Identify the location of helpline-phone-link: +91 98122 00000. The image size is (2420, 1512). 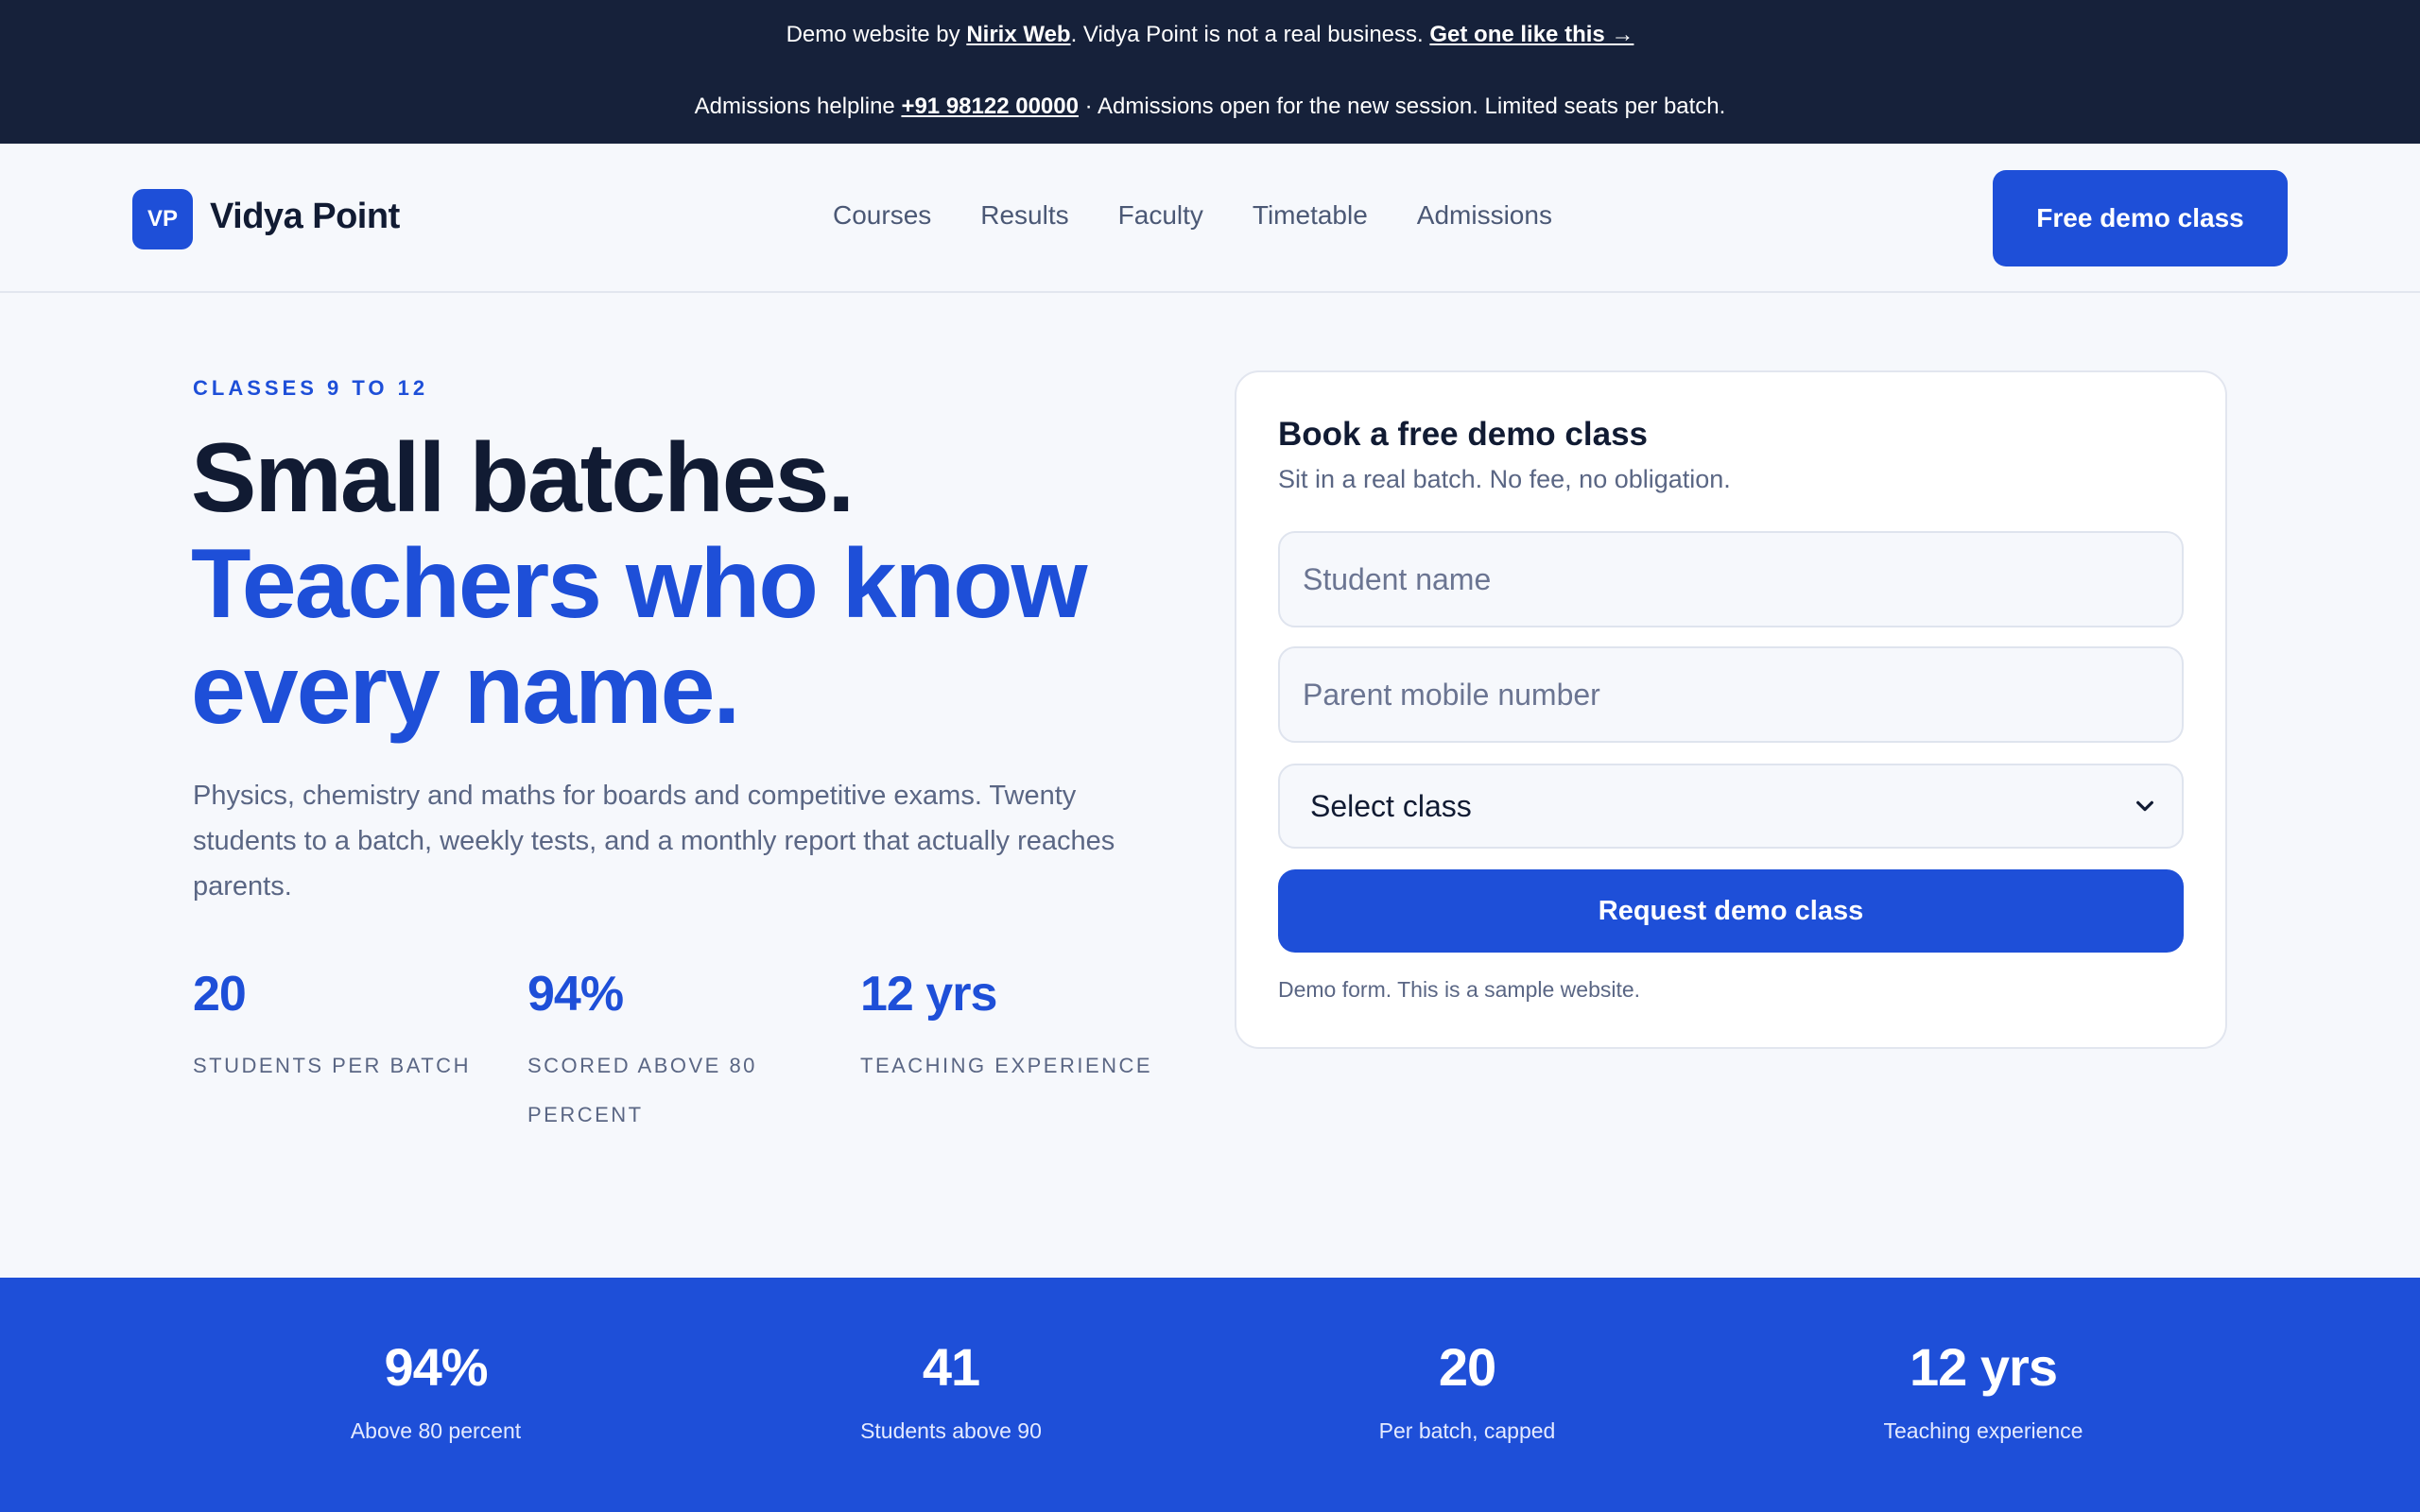
(990, 106).